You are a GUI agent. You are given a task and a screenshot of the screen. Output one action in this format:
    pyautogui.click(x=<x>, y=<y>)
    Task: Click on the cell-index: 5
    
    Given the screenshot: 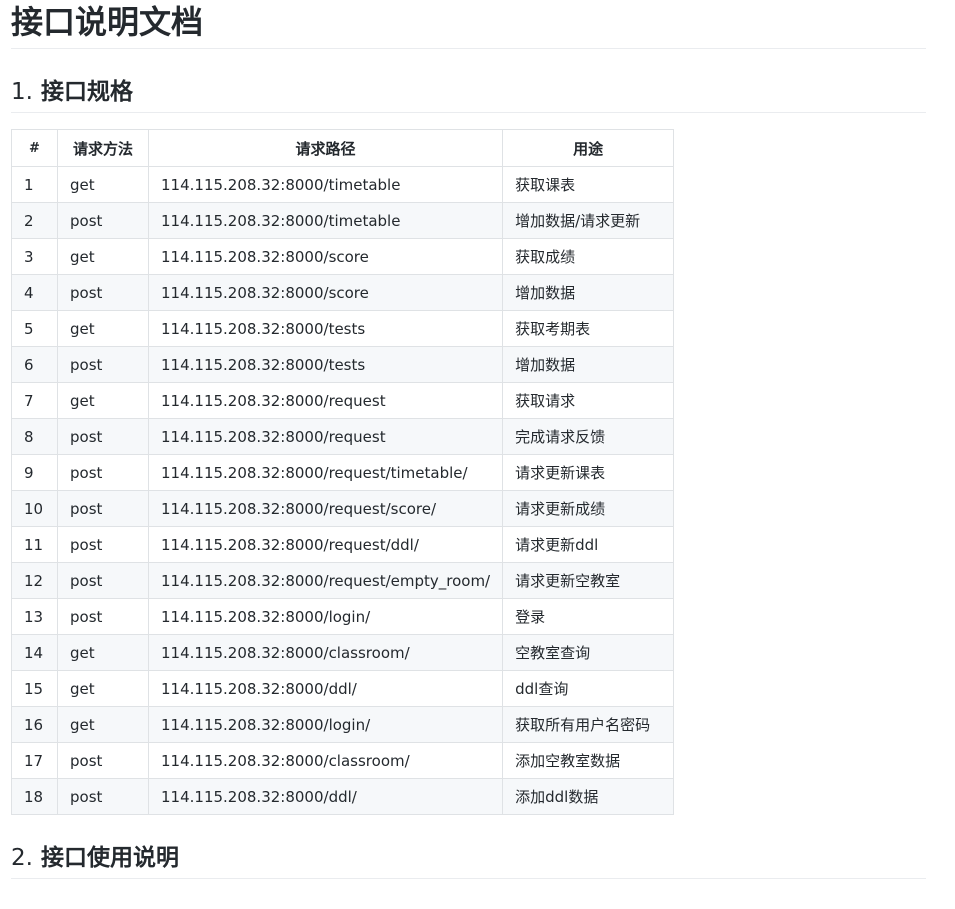 What is the action you would take?
    pyautogui.click(x=34, y=328)
    